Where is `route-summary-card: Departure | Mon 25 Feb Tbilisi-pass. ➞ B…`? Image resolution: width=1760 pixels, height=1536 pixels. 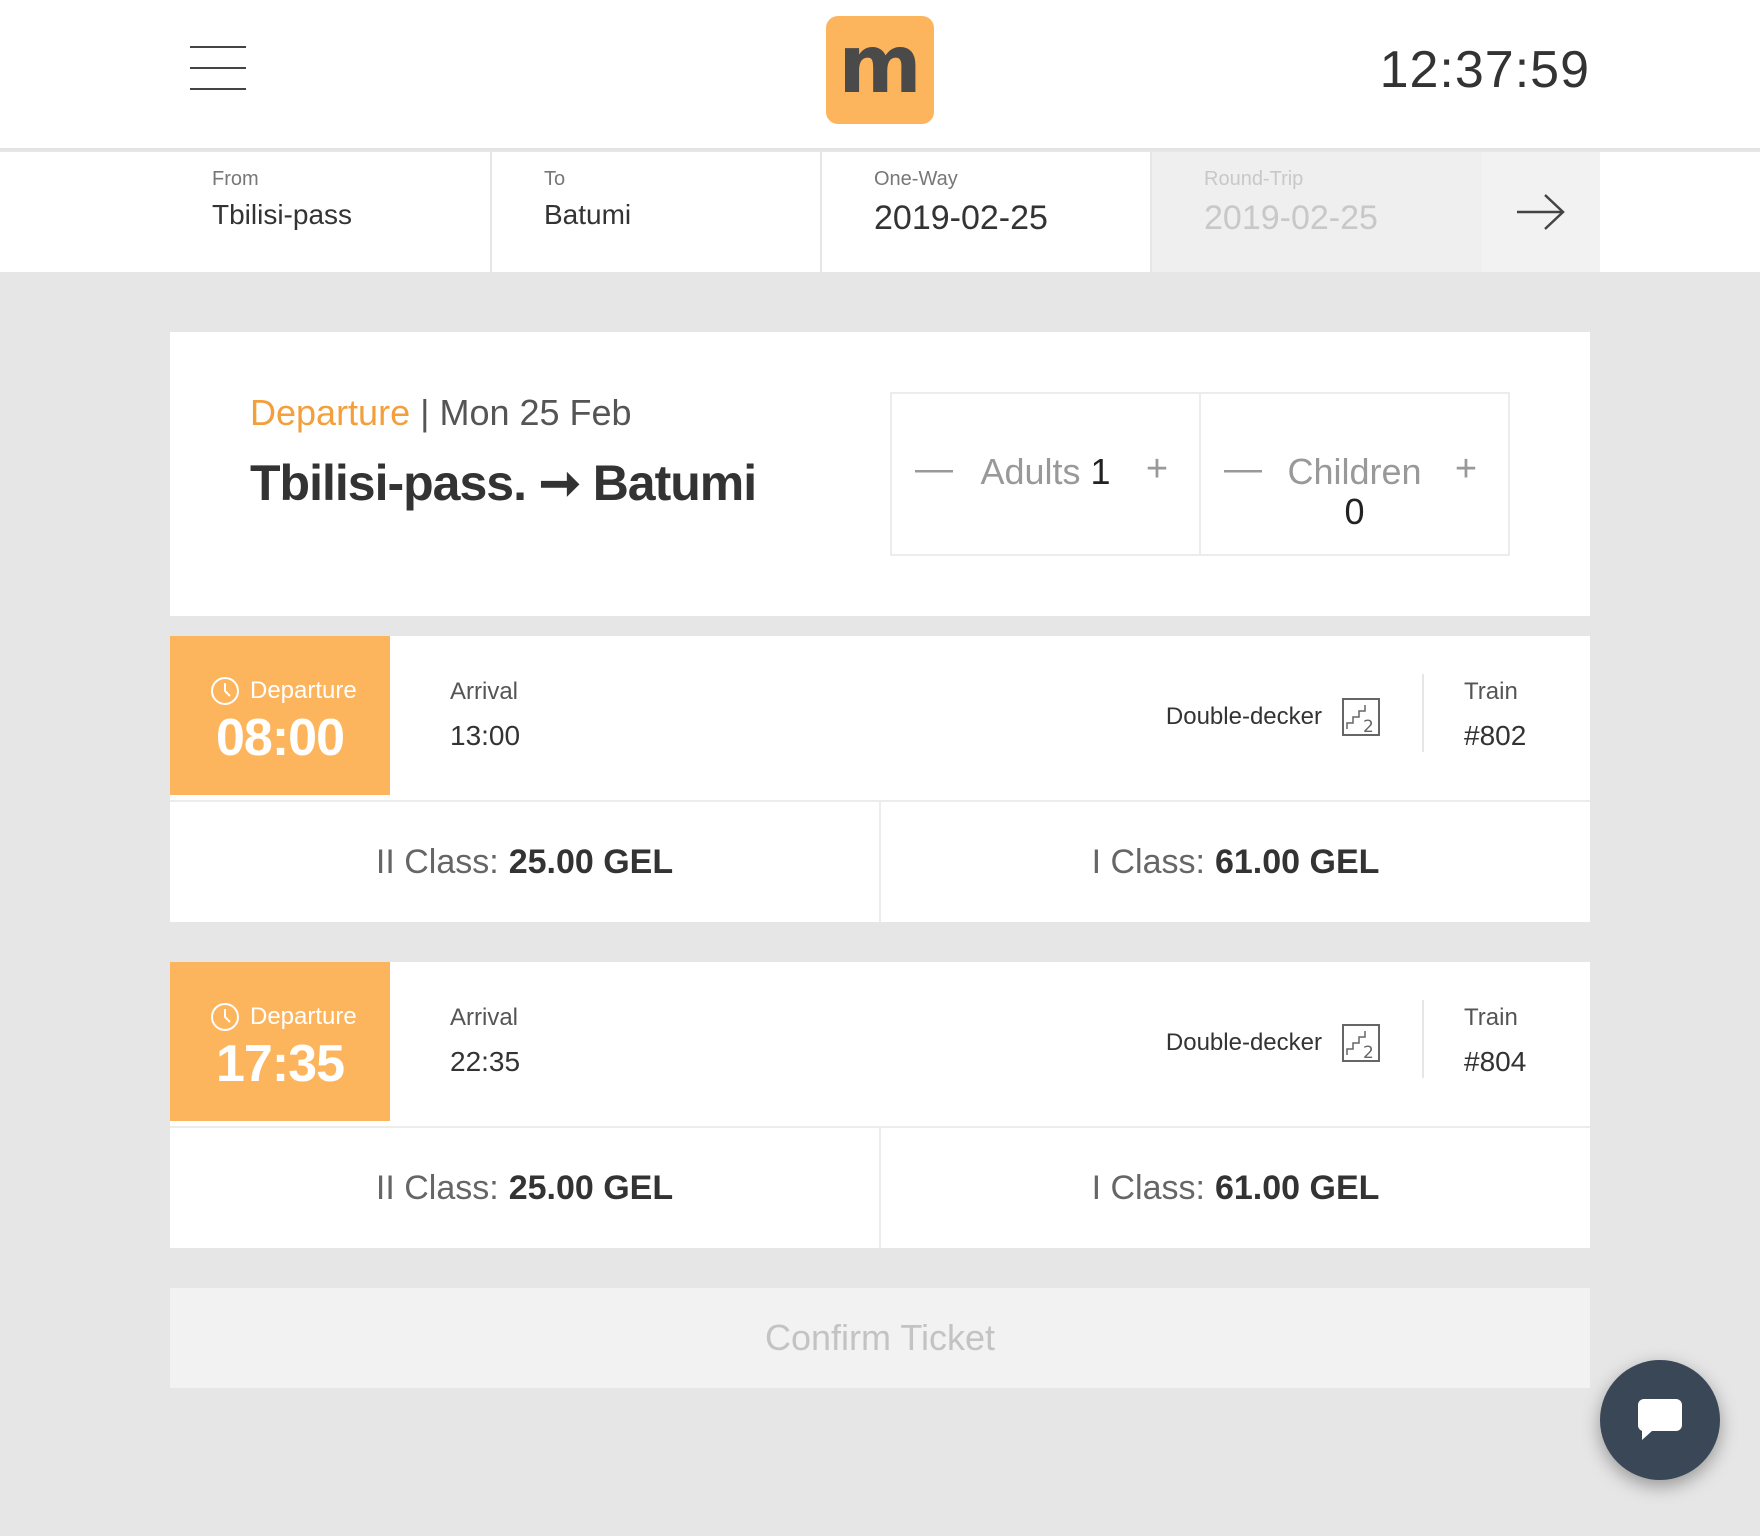 route-summary-card: Departure | Mon 25 Feb Tbilisi-pass. ➞ B… is located at coordinates (880, 474).